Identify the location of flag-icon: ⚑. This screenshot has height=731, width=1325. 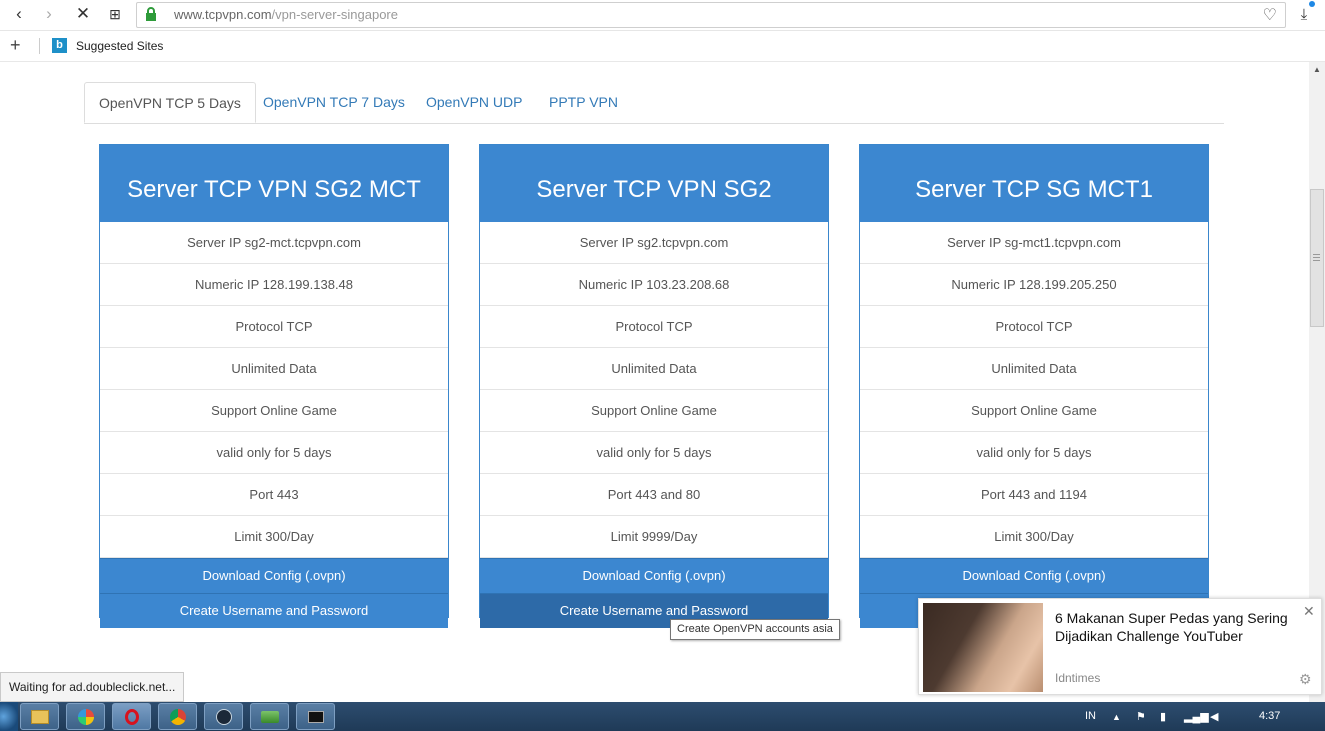
(1141, 716).